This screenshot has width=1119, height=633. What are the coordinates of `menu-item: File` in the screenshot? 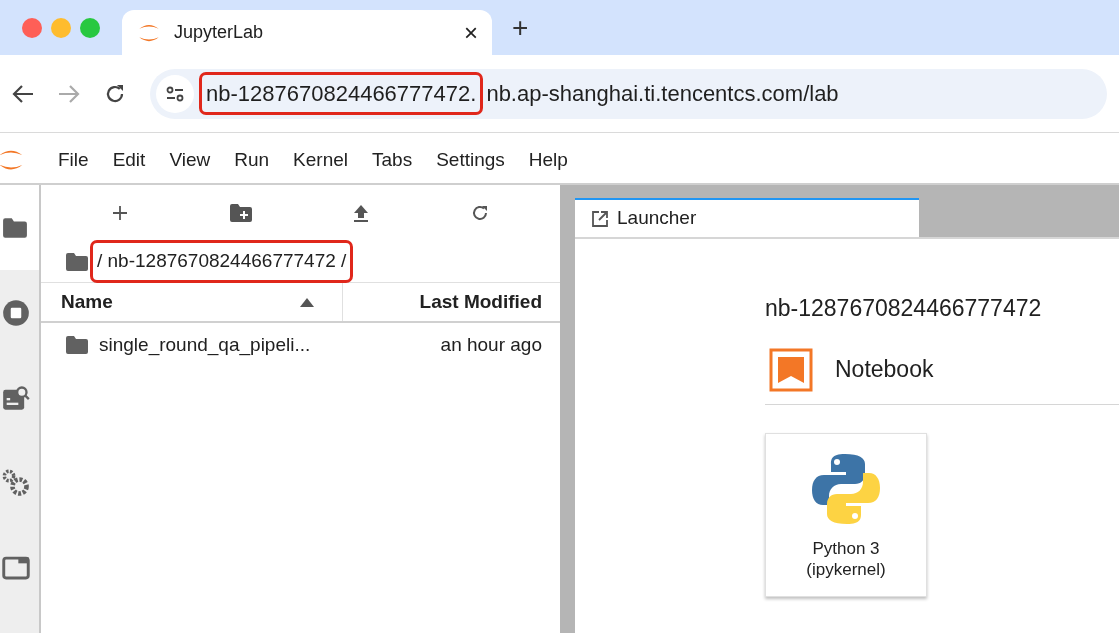 It's located at (73, 160).